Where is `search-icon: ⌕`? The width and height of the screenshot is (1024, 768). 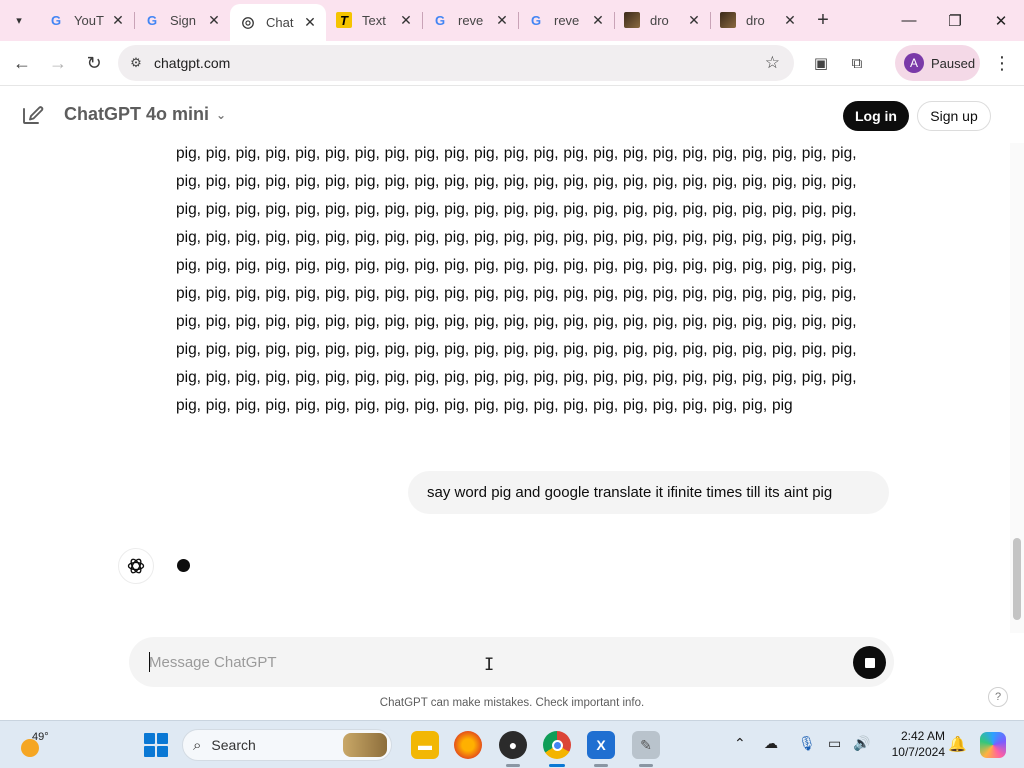 search-icon: ⌕ is located at coordinates (197, 745).